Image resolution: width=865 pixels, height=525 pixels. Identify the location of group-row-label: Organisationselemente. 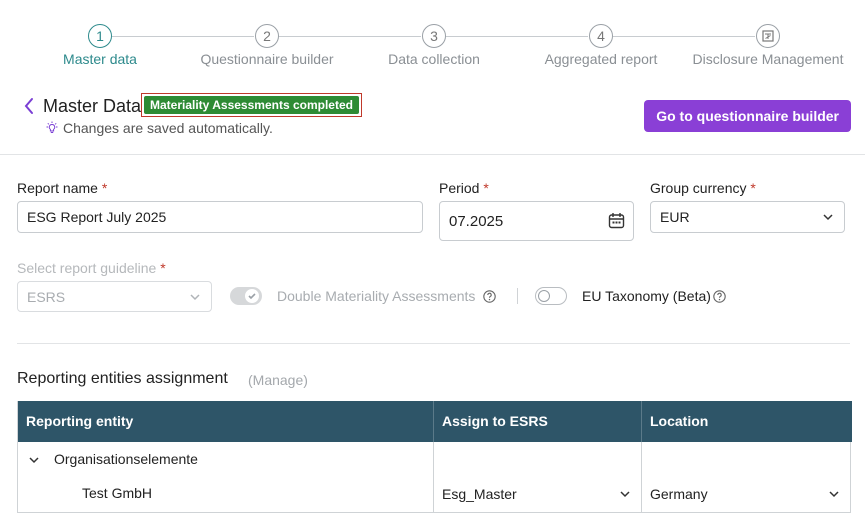
(126, 459).